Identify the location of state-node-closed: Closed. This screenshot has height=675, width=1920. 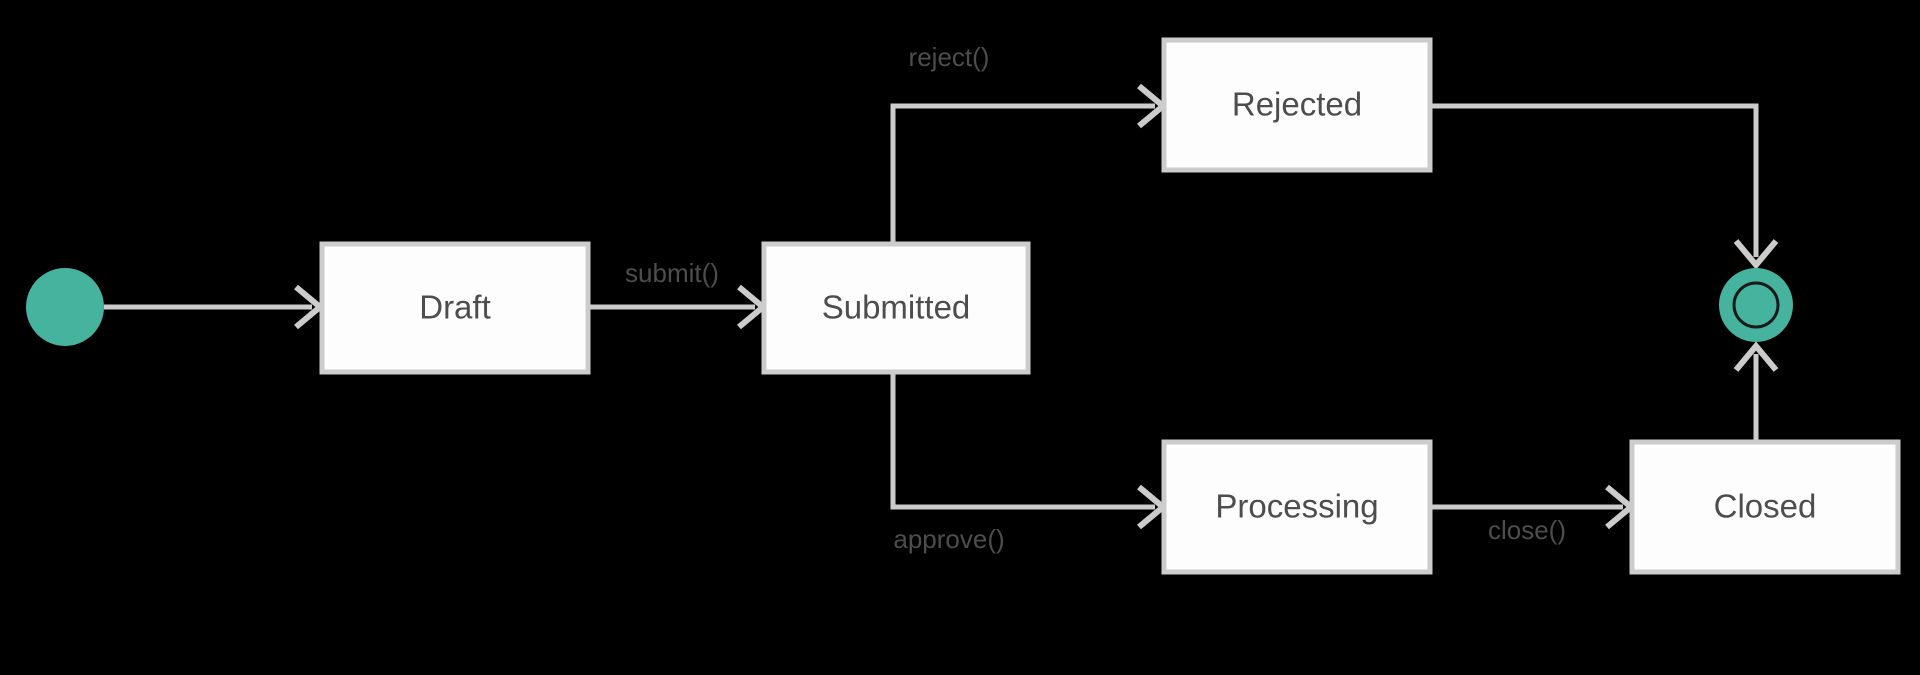
(1765, 507).